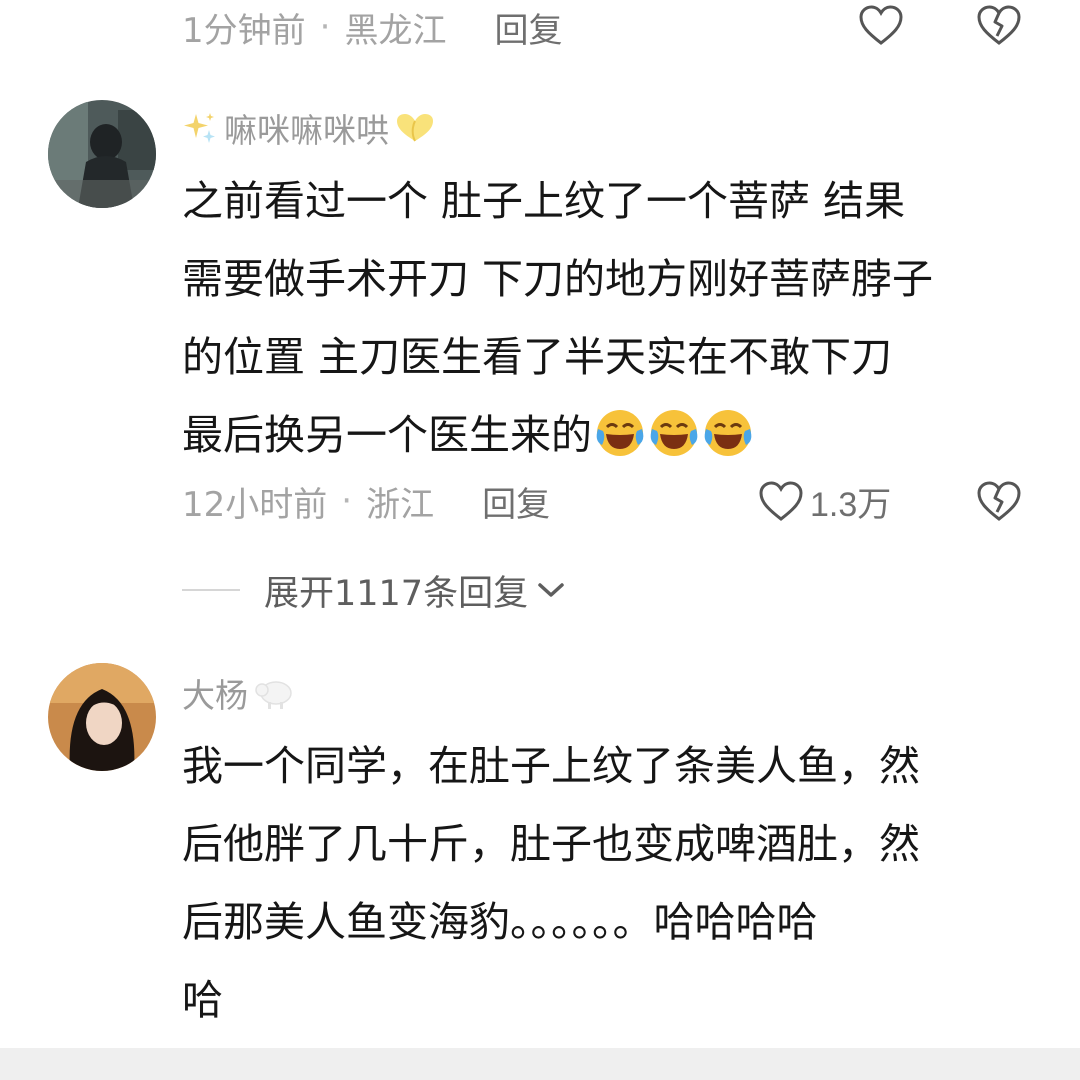 The width and height of the screenshot is (1080, 1080). I want to click on comment-location: 黑龙江, so click(395, 30).